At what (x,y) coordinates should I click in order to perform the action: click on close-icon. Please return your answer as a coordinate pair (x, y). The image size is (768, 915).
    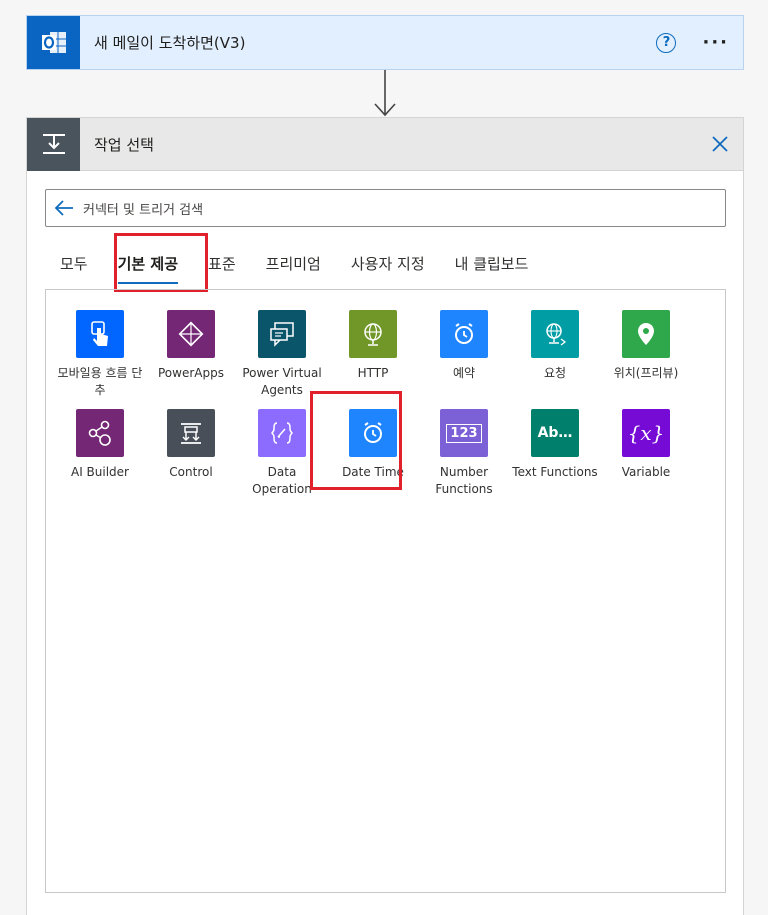
    Looking at the image, I should click on (720, 144).